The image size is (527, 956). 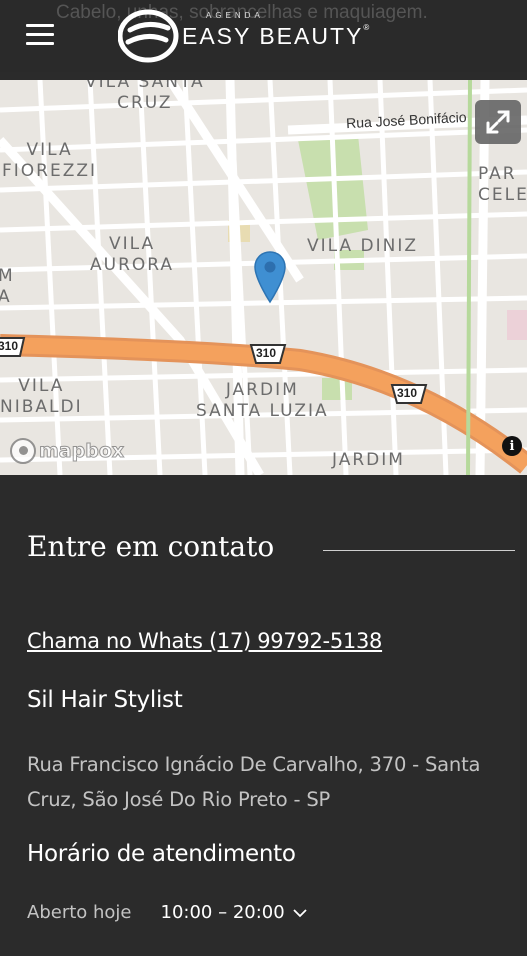 What do you see at coordinates (50, 161) in the screenshot?
I see `map-label-vila-fiorezzi: VILA FIOREZZI` at bounding box center [50, 161].